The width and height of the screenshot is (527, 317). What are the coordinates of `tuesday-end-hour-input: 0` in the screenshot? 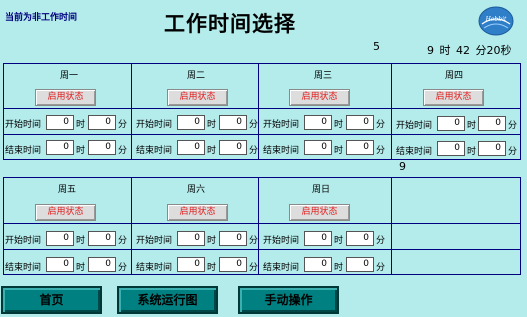 It's located at (191, 147).